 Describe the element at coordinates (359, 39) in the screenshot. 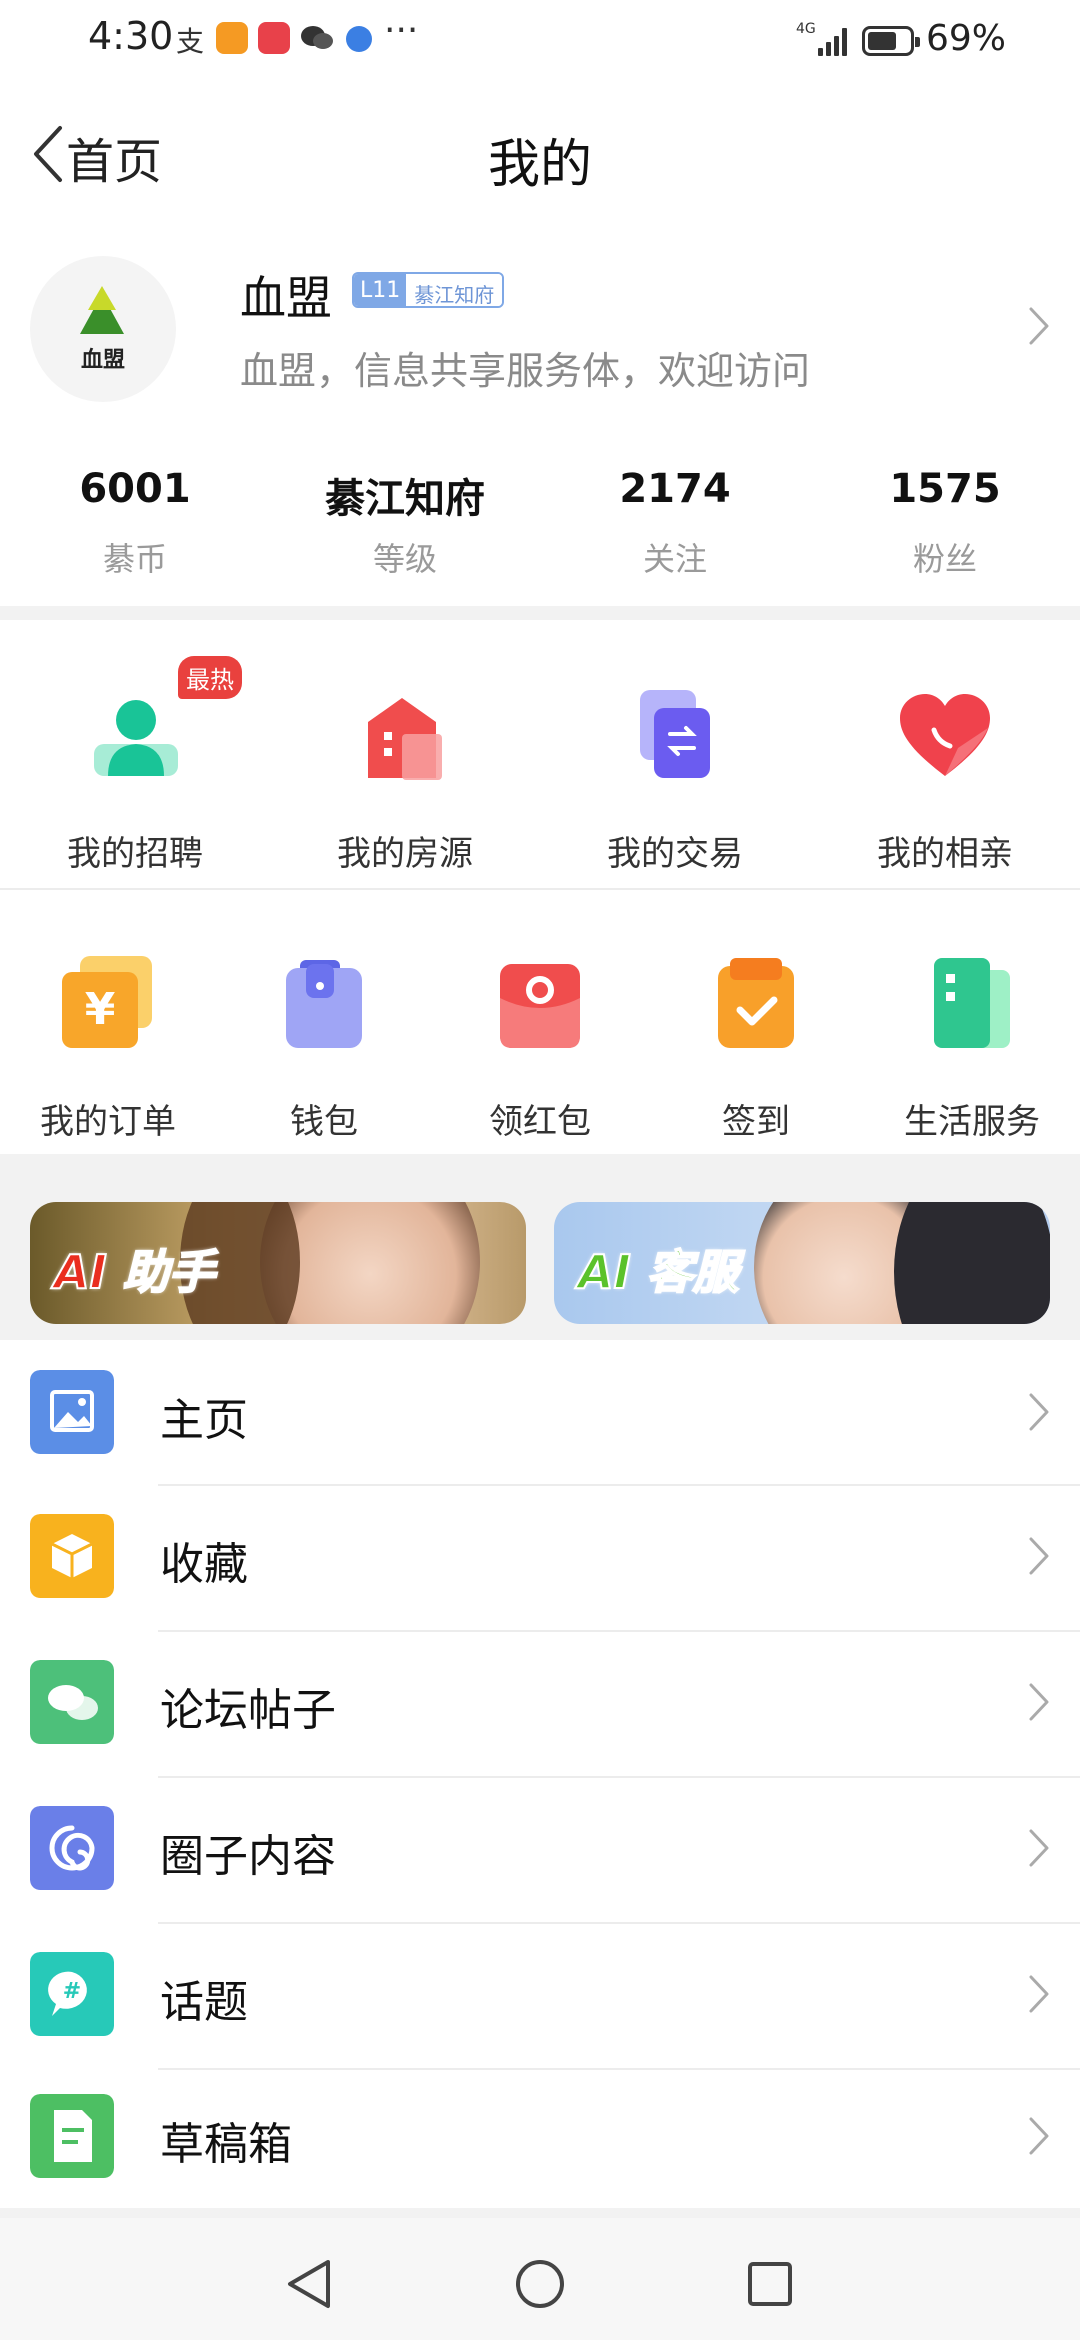

I see `browser-icon` at that location.